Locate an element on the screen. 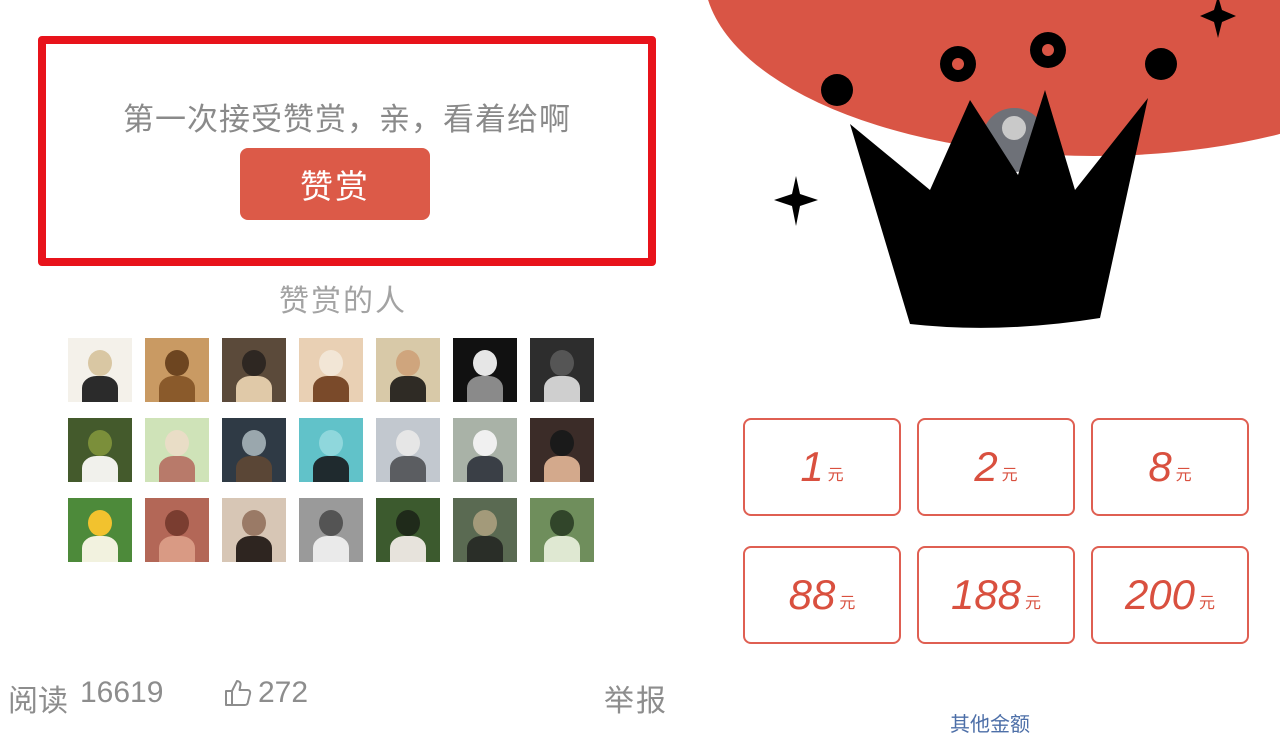  read-label: 阅读 is located at coordinates (38, 701).